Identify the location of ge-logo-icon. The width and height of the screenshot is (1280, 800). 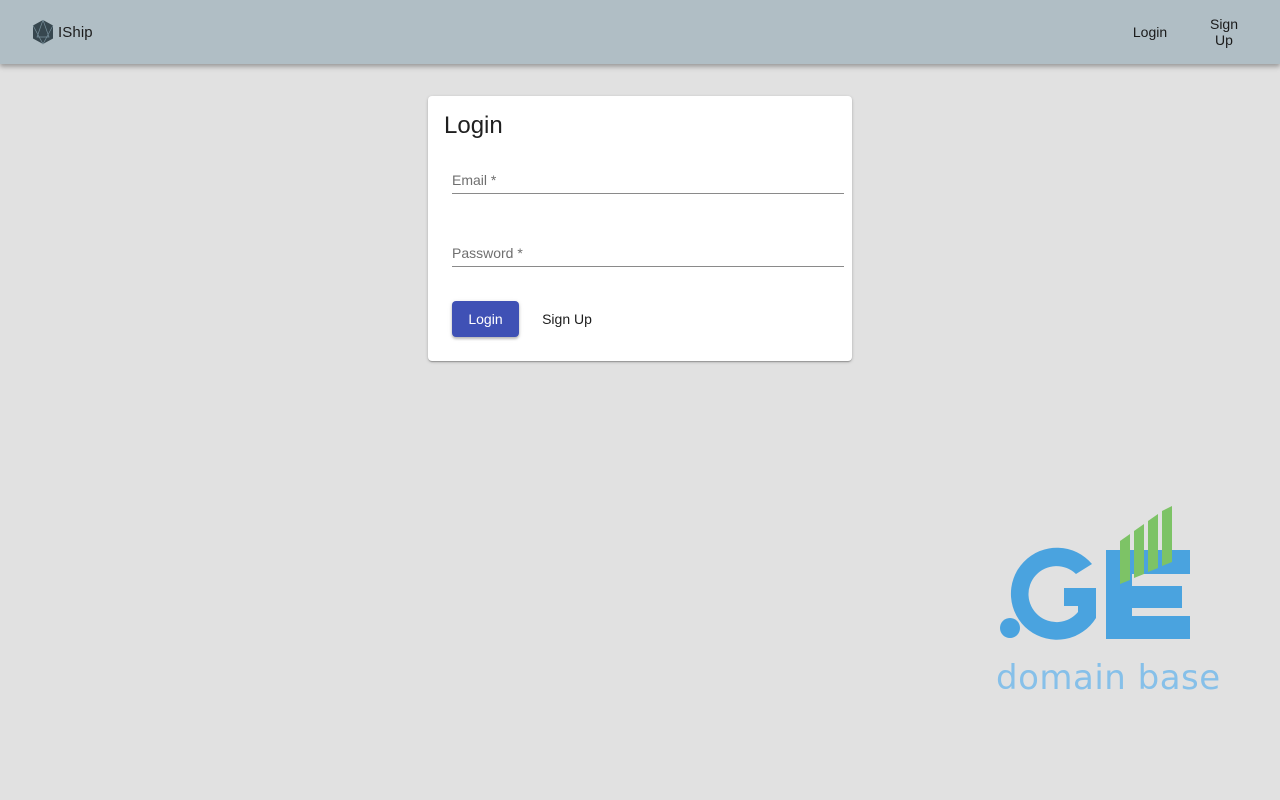
(1095, 573).